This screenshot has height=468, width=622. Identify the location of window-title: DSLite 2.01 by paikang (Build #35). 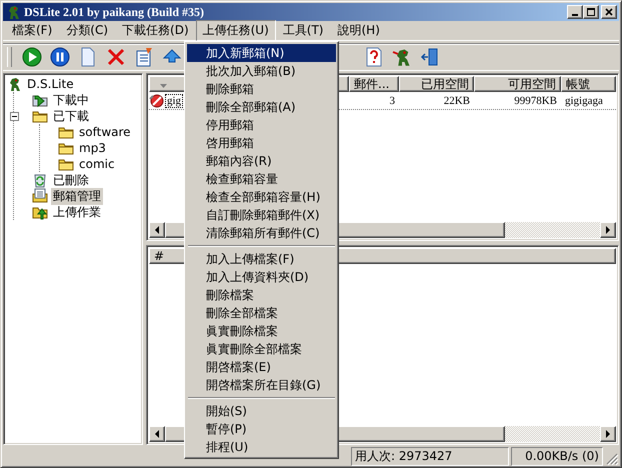
(115, 12).